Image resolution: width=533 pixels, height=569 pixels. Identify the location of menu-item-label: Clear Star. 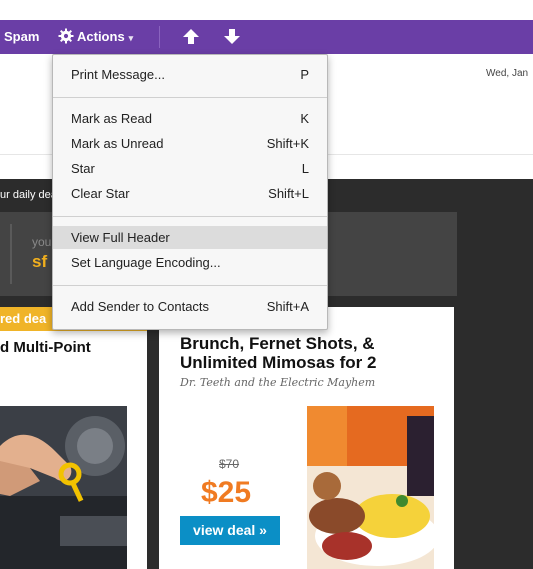
(100, 193).